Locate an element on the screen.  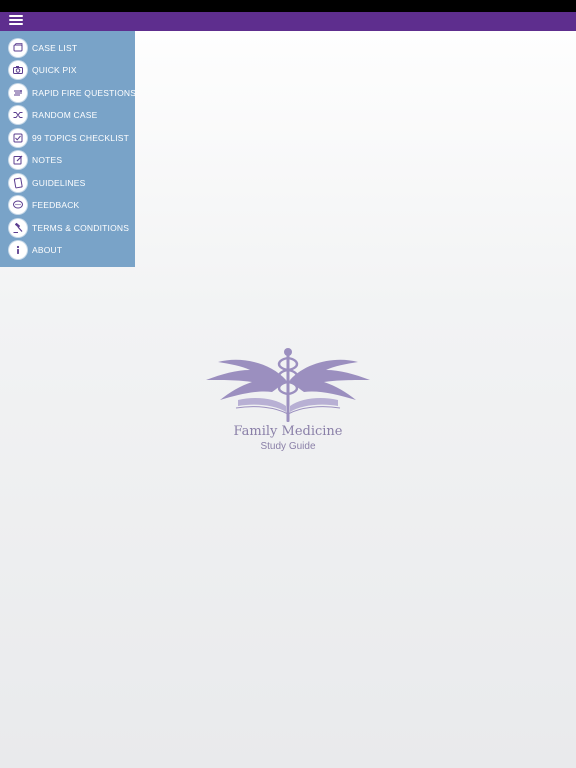
menu-item-case-list: CASE LIST is located at coordinates (67, 48).